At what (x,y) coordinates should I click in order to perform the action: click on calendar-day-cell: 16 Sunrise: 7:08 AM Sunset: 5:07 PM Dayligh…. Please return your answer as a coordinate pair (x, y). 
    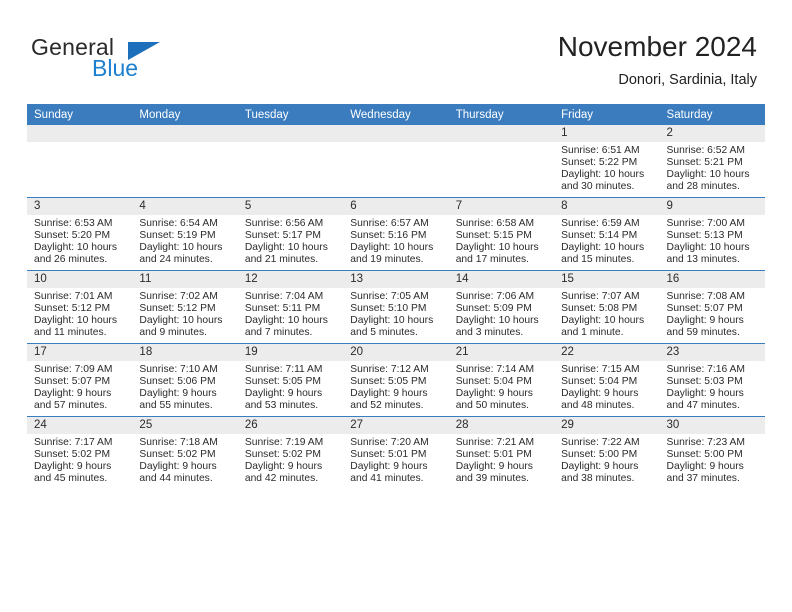
    Looking at the image, I should click on (712, 307).